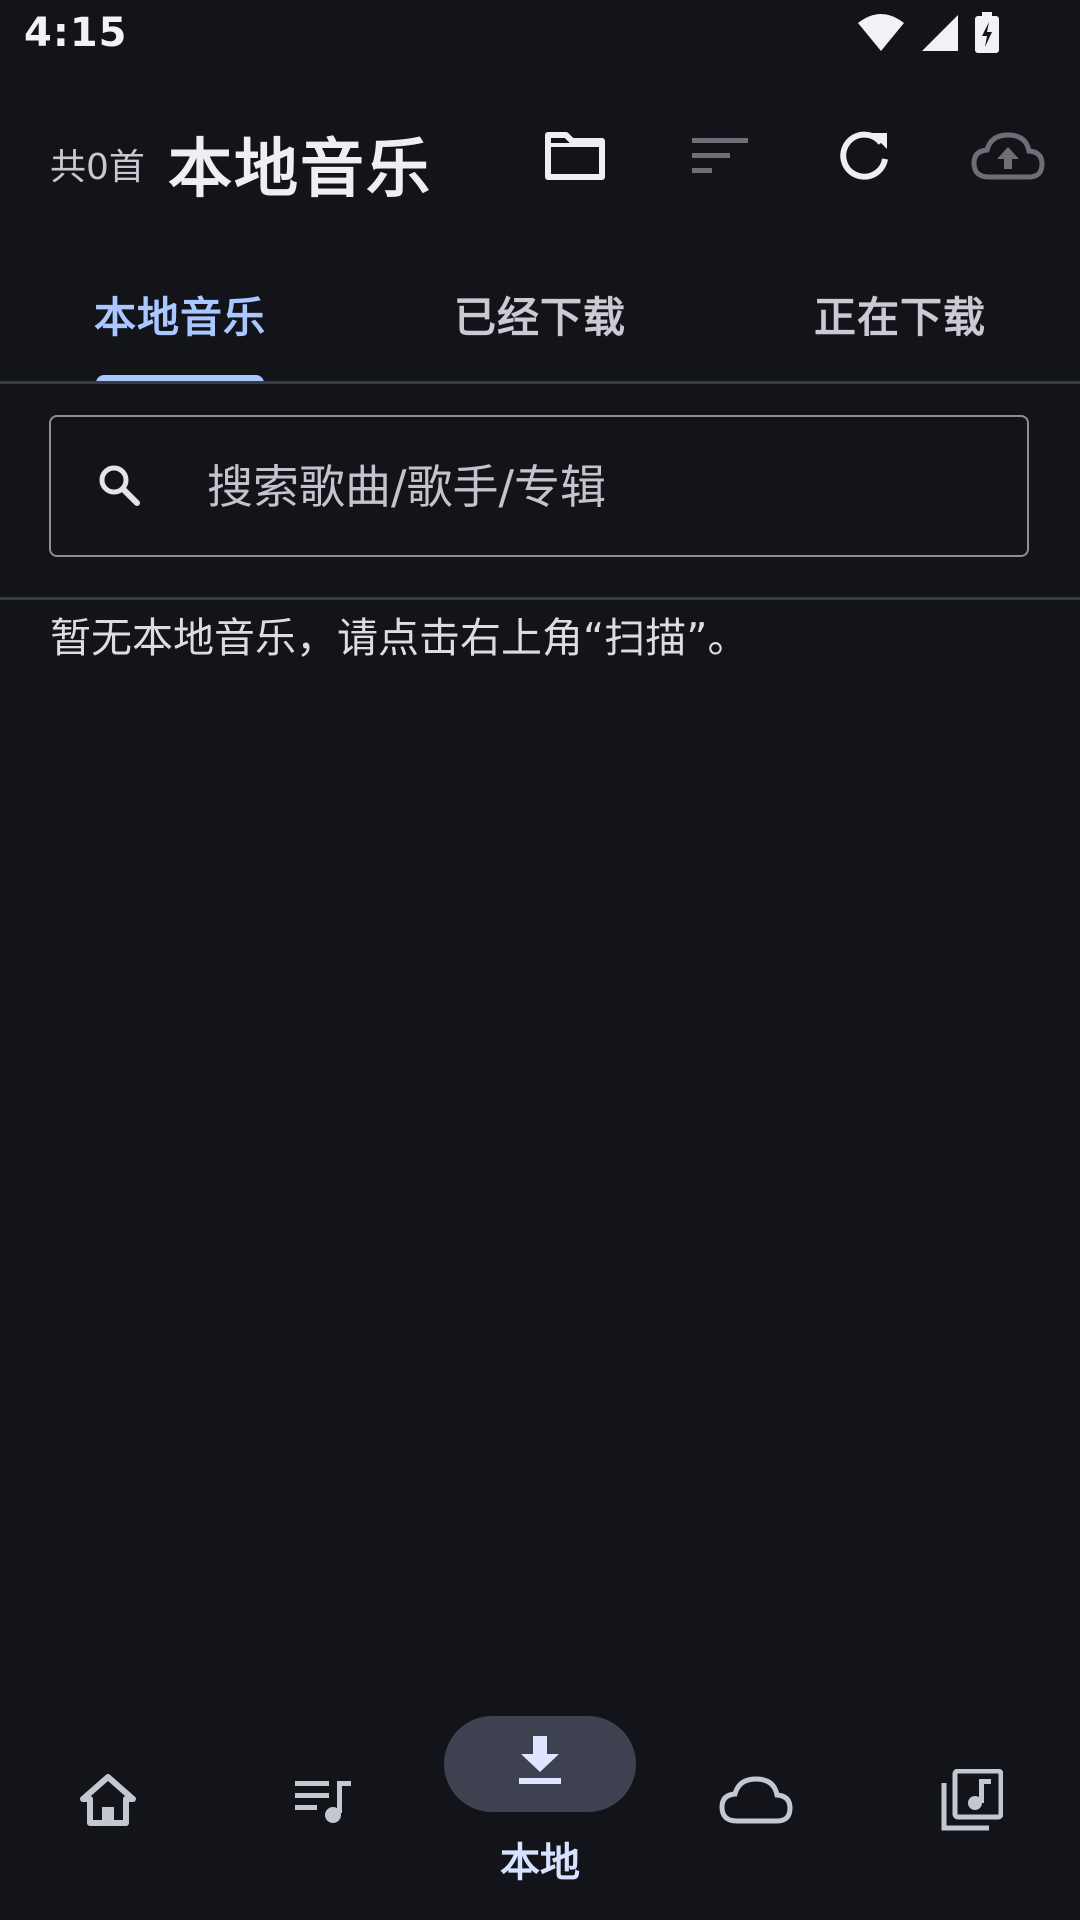 The width and height of the screenshot is (1080, 1920). I want to click on folder-icon, so click(575, 158).